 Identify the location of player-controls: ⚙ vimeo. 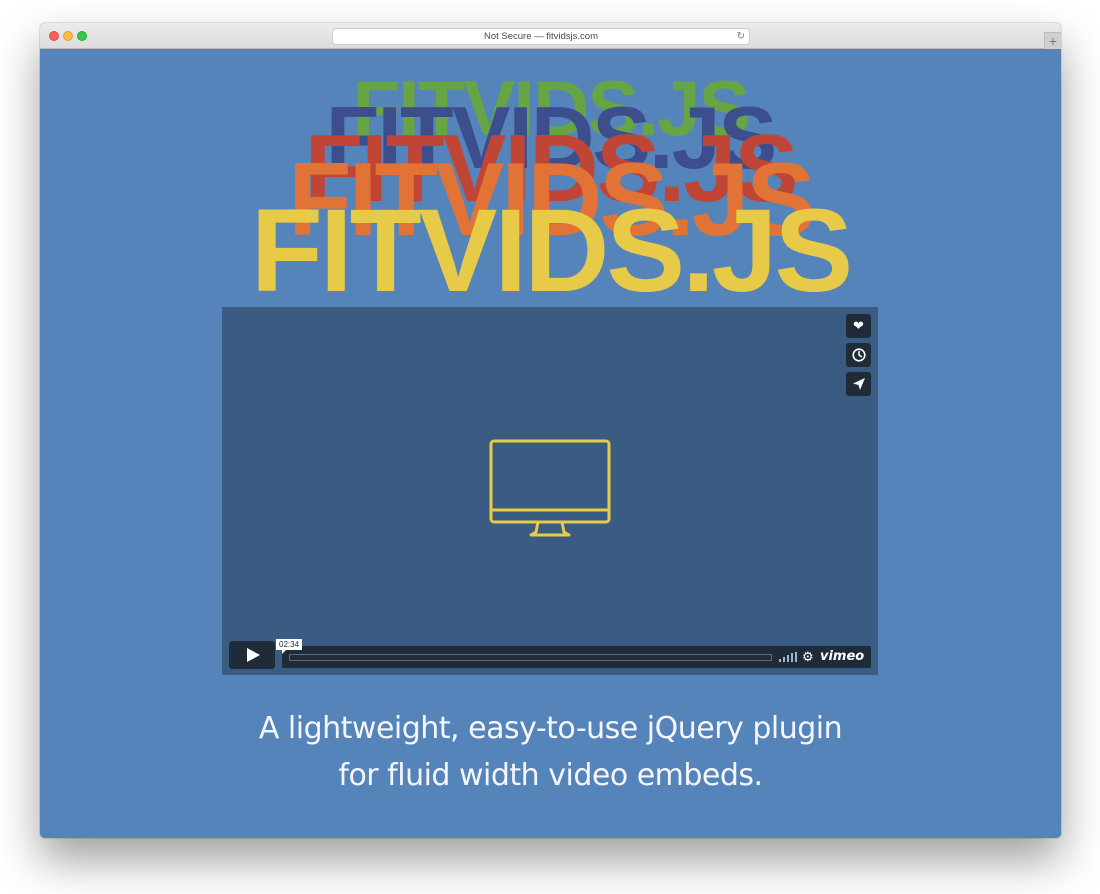
(576, 657).